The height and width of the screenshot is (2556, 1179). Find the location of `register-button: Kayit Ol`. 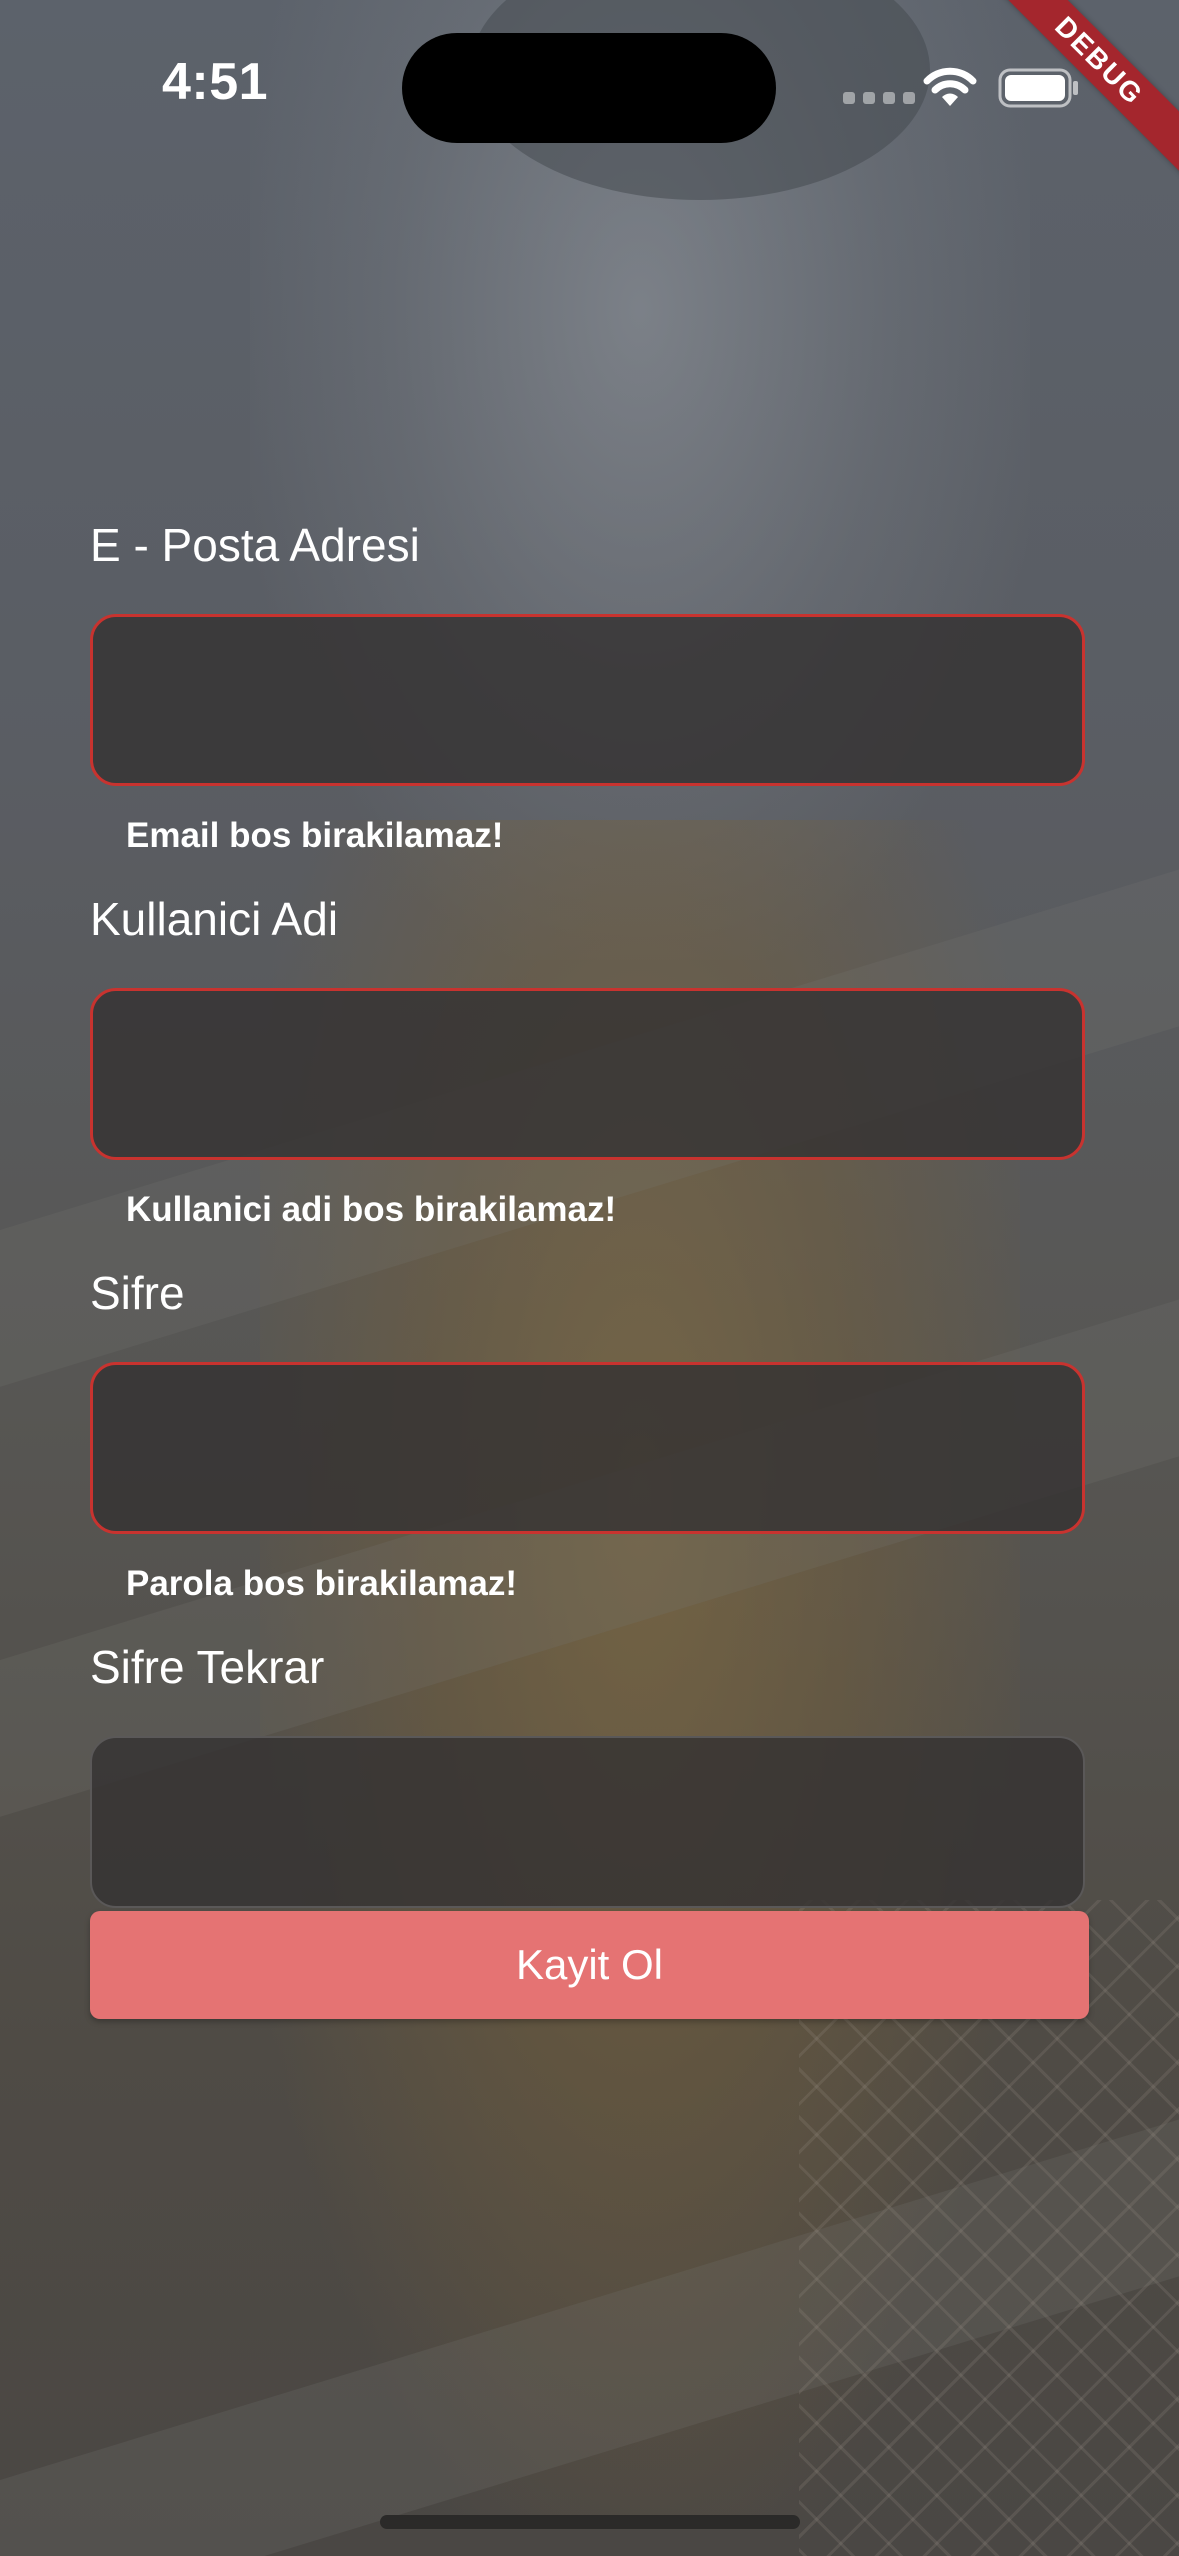

register-button: Kayit Ol is located at coordinates (589, 1965).